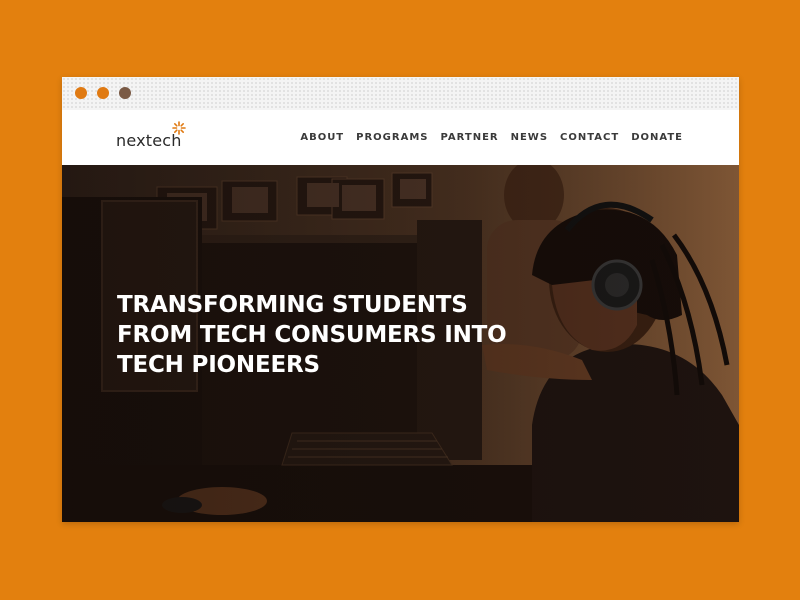 This screenshot has height=600, width=800. What do you see at coordinates (589, 137) in the screenshot?
I see `nav-contact: CONTACT` at bounding box center [589, 137].